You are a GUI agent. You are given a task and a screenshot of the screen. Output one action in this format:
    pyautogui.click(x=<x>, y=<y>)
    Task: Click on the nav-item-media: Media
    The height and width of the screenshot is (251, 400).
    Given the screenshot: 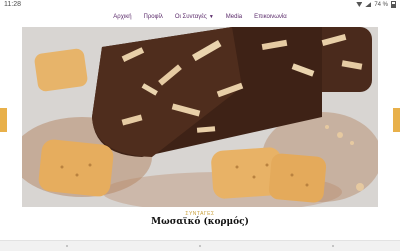 What is the action you would take?
    pyautogui.click(x=234, y=17)
    